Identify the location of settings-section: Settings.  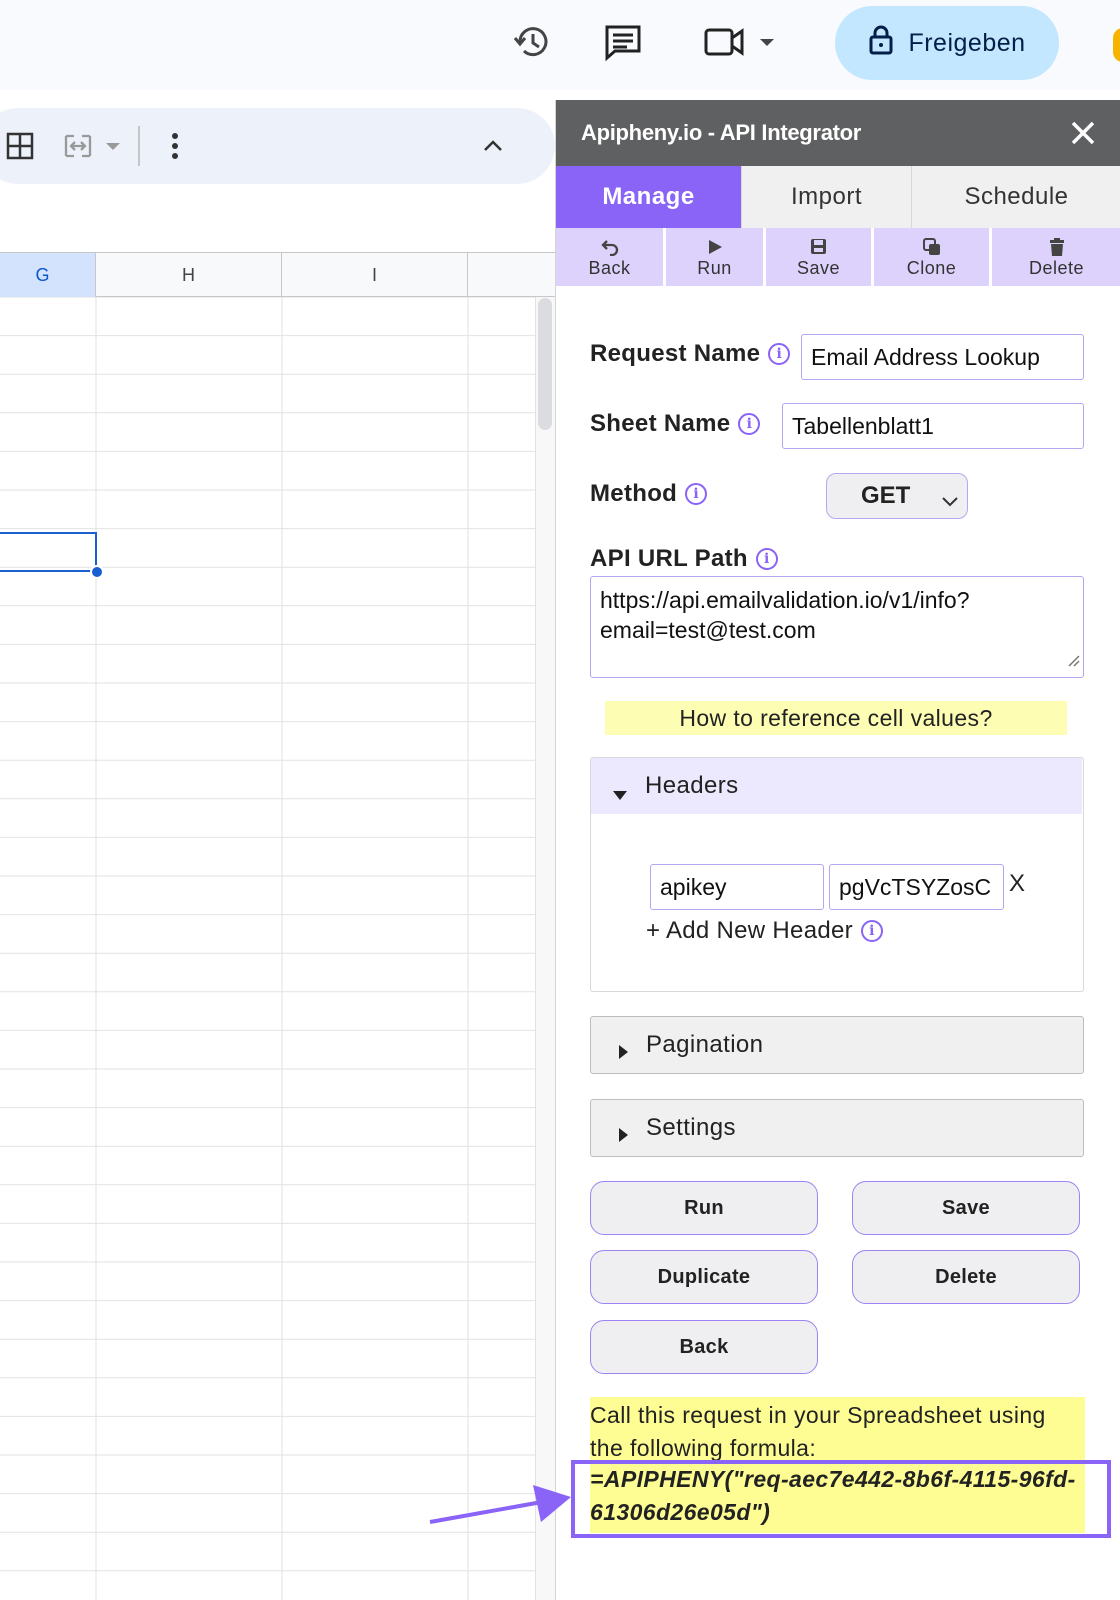
(837, 1128).